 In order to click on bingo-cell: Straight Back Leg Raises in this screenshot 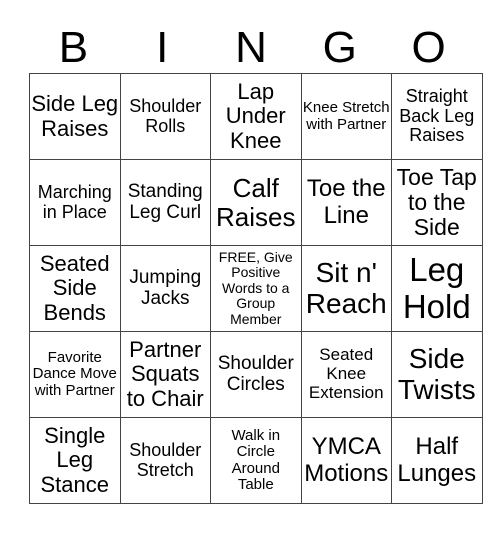, I will do `click(437, 116)`.